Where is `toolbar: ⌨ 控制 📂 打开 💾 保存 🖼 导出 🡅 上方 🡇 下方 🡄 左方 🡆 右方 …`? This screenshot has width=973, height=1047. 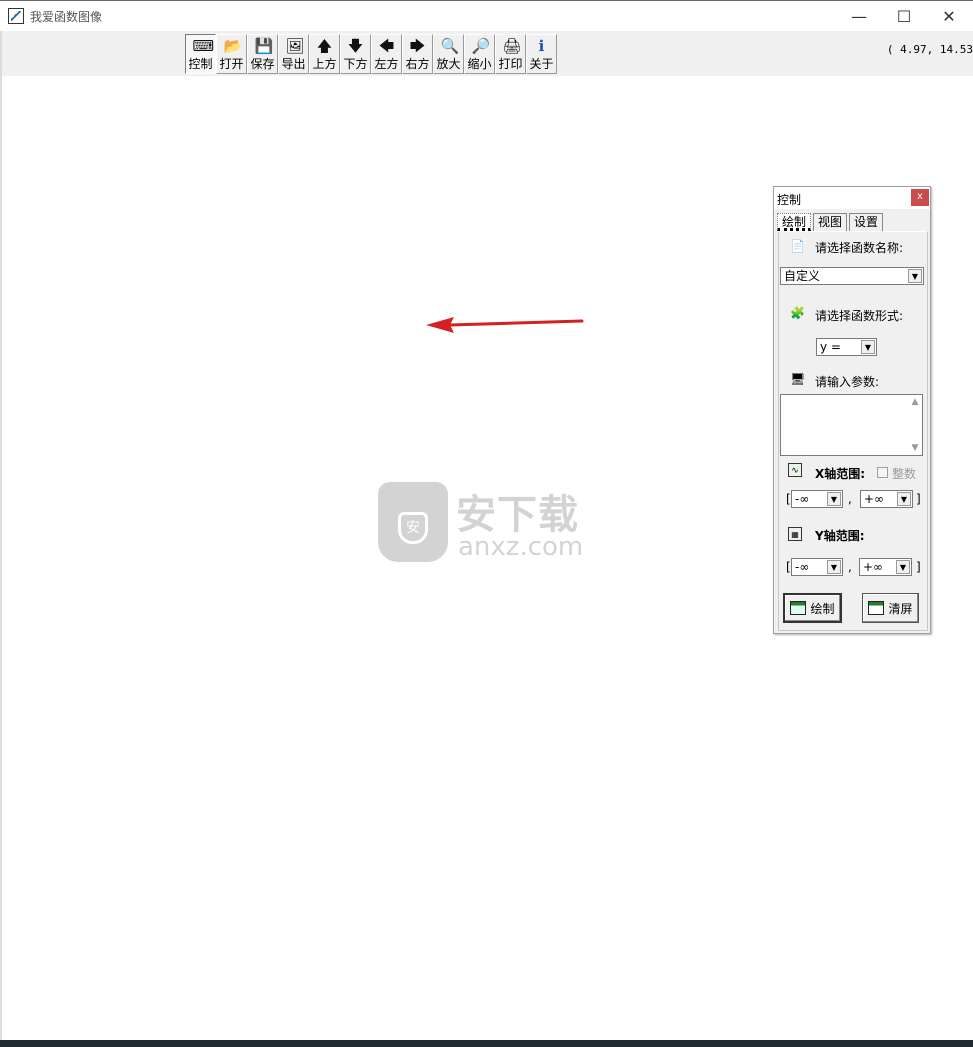
toolbar: ⌨ 控制 📂 打开 💾 保存 🖼 导出 🡅 上方 🡇 下方 🡄 左方 🡆 右方 … is located at coordinates (371, 54).